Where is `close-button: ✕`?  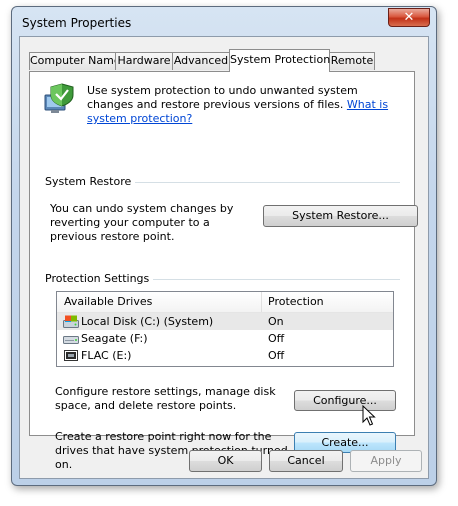
close-button: ✕ is located at coordinates (409, 17).